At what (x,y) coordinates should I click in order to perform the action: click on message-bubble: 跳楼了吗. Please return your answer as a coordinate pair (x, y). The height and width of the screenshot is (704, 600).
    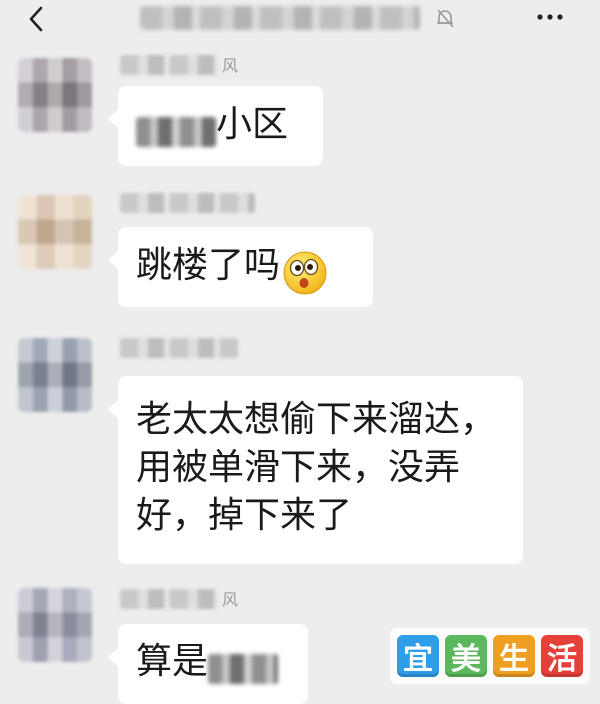
    Looking at the image, I should click on (240, 267).